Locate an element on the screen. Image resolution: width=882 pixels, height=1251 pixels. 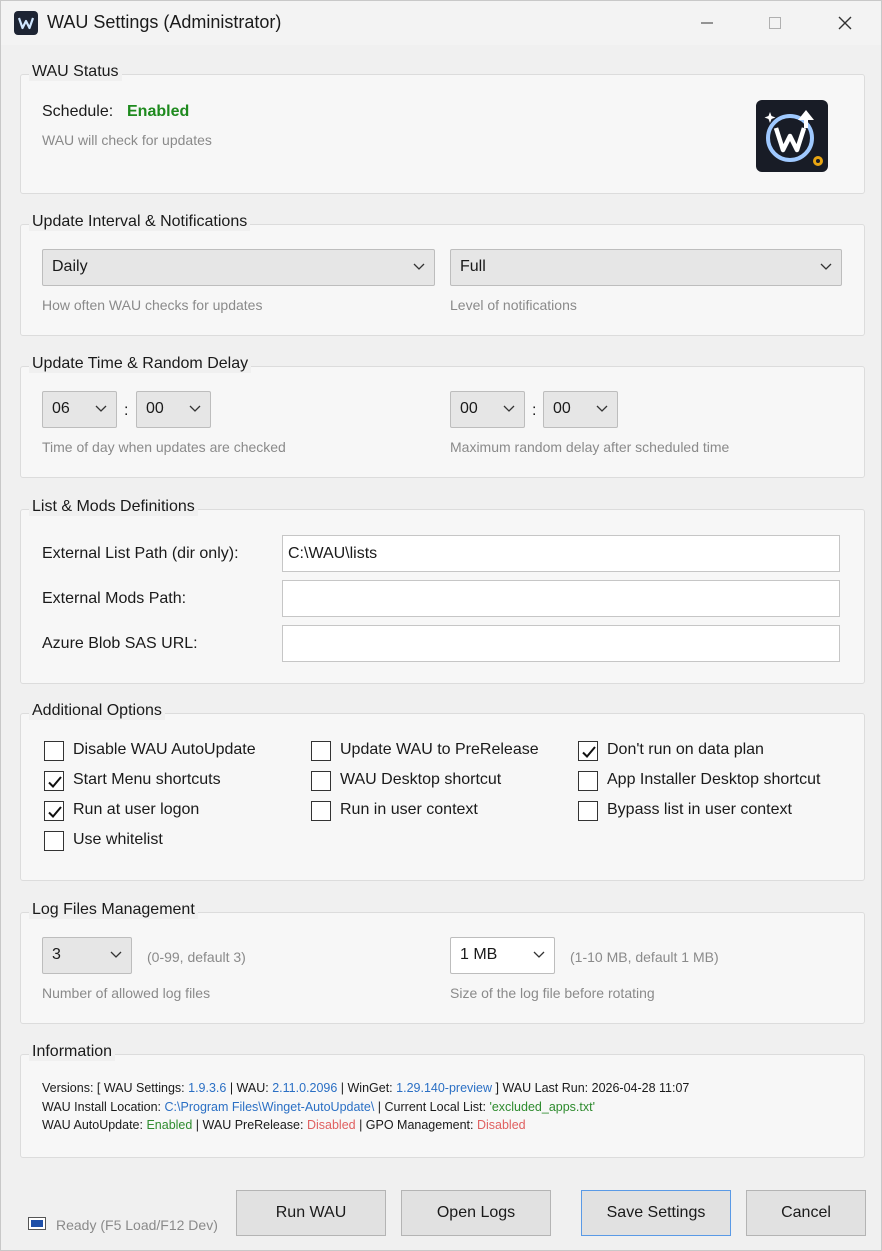
minimize-button is located at coordinates (708, 23).